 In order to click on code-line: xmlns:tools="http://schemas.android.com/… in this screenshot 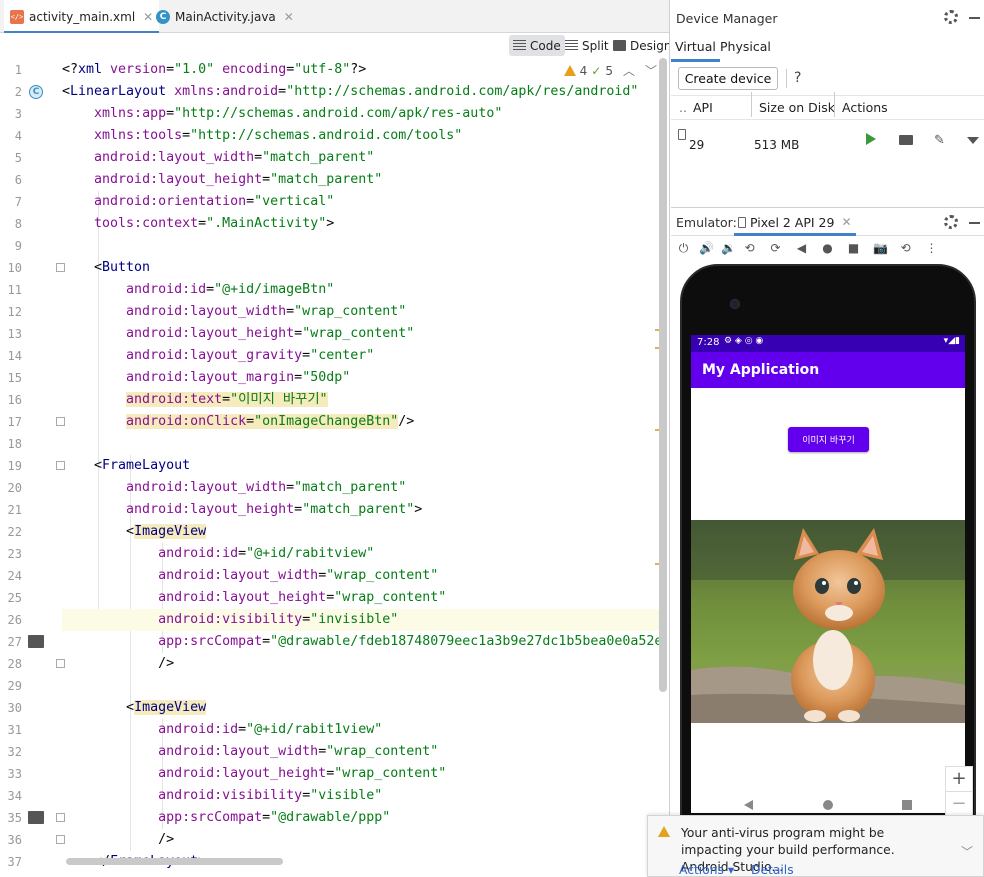, I will do `click(262, 136)`.